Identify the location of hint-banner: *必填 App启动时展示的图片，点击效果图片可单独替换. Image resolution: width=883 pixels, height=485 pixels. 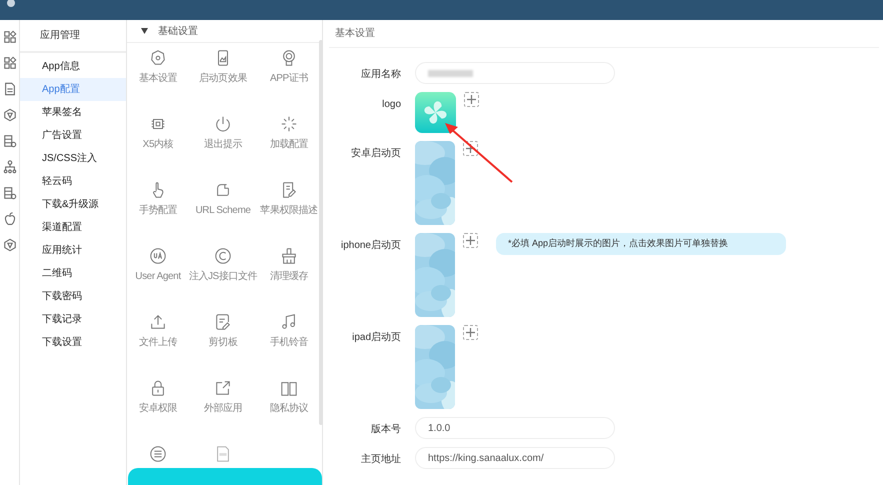
(641, 244).